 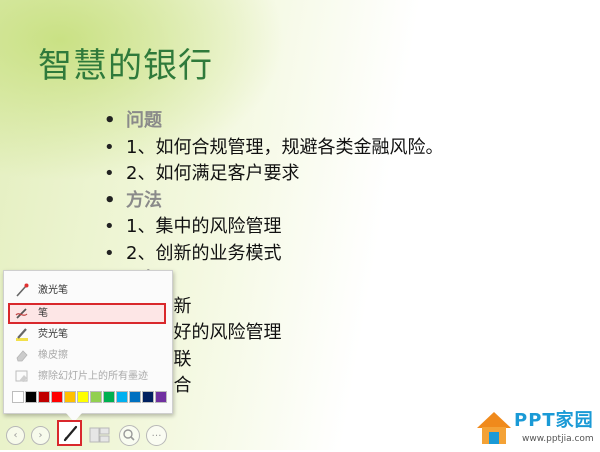 I want to click on previous-slide-button: ‹, so click(x=15, y=435).